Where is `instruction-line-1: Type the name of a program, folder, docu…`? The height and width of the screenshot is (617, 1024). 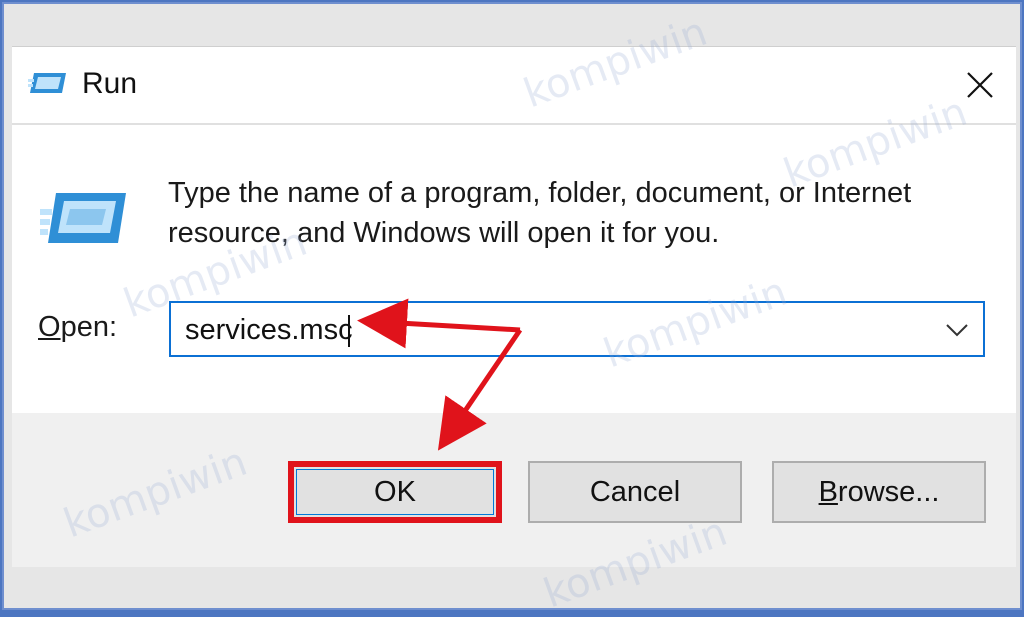
instruction-line-1: Type the name of a program, folder, docu… is located at coordinates (540, 193).